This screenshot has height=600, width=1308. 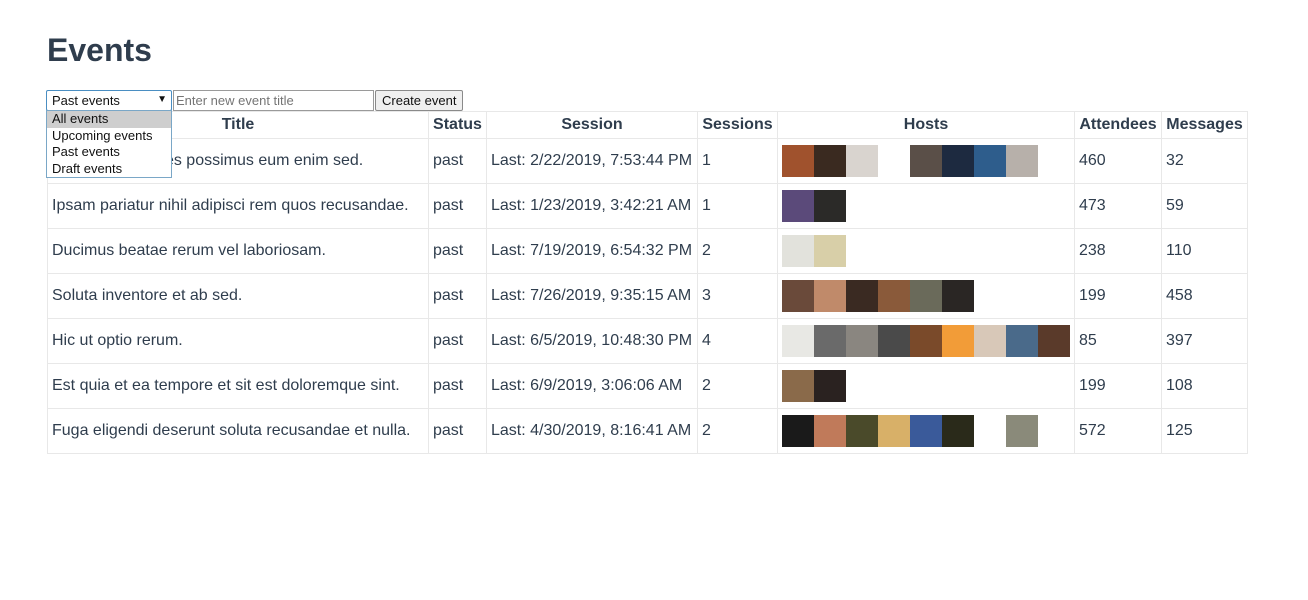 What do you see at coordinates (1118, 161) in the screenshot?
I see `event-attendees: 460` at bounding box center [1118, 161].